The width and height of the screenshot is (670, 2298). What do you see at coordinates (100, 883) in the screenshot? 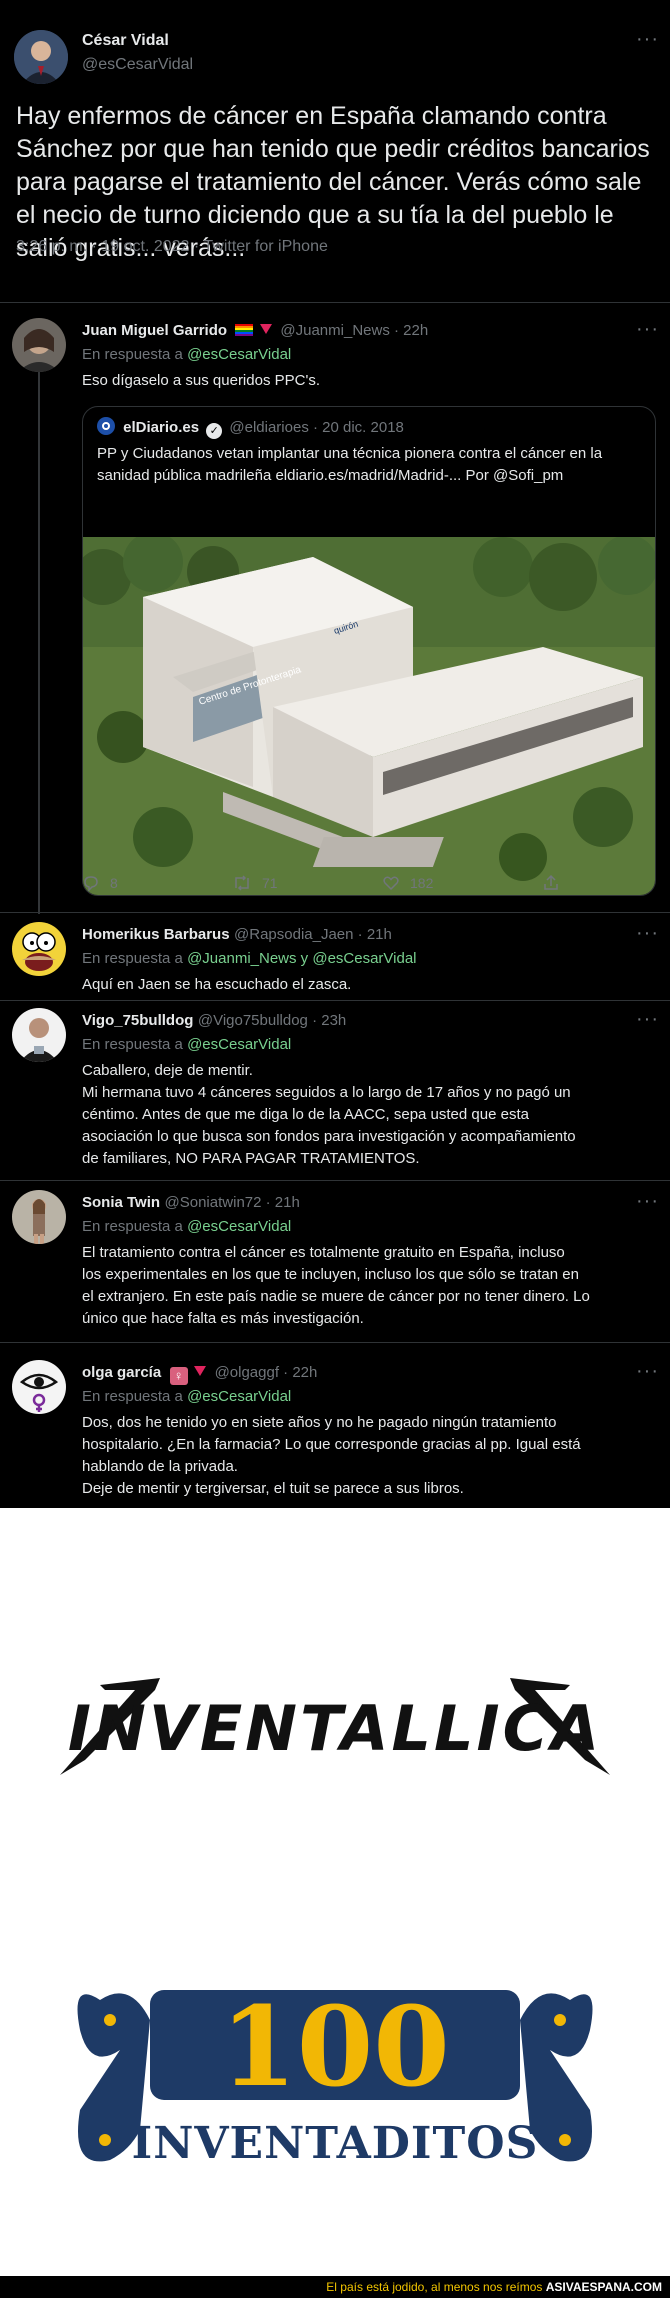
I see `reply-button: 8` at bounding box center [100, 883].